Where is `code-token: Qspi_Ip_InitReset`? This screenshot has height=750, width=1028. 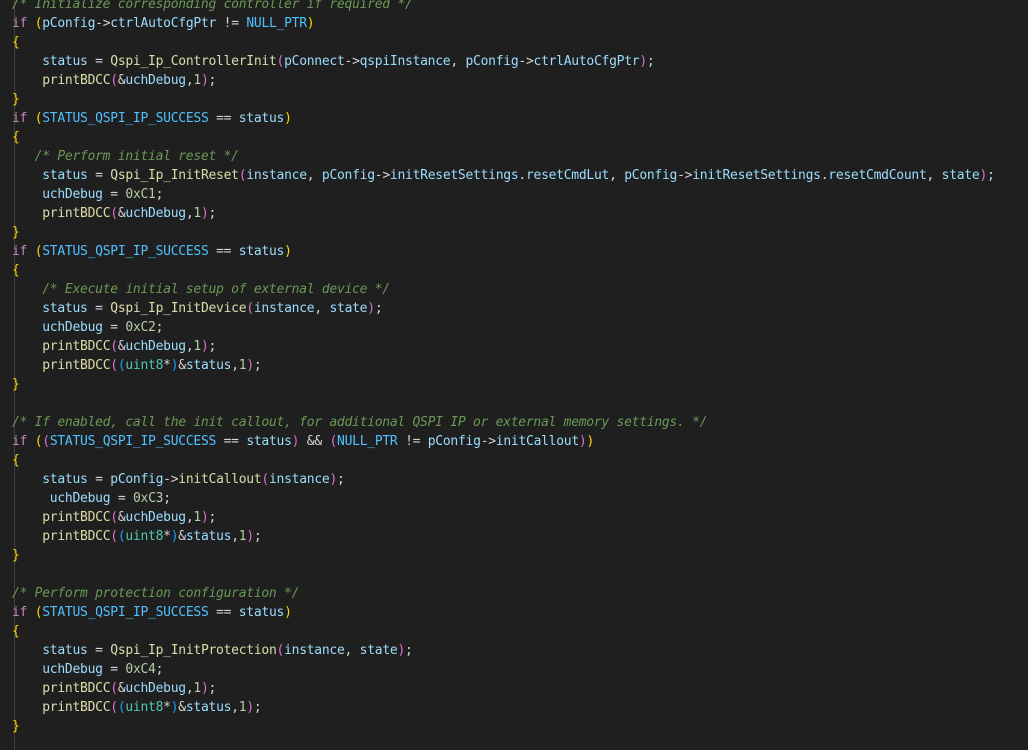
code-token: Qspi_Ip_InitReset is located at coordinates (174, 175).